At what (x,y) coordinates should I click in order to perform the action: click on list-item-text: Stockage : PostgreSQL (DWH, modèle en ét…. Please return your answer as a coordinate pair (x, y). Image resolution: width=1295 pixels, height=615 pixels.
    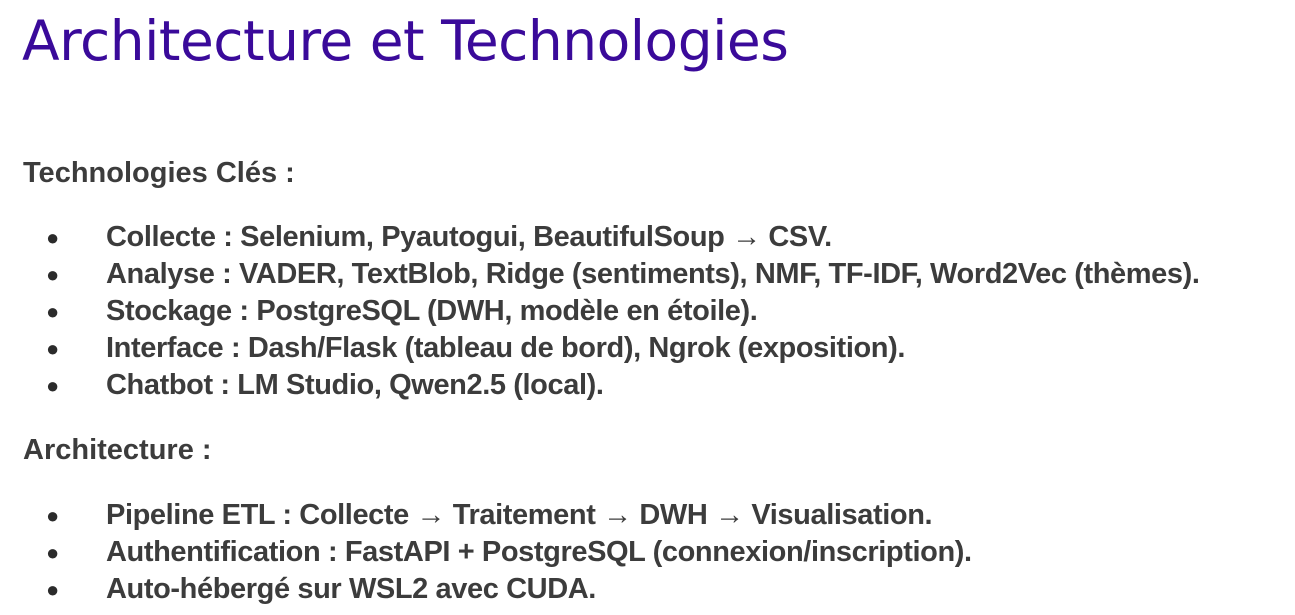
    Looking at the image, I should click on (432, 311).